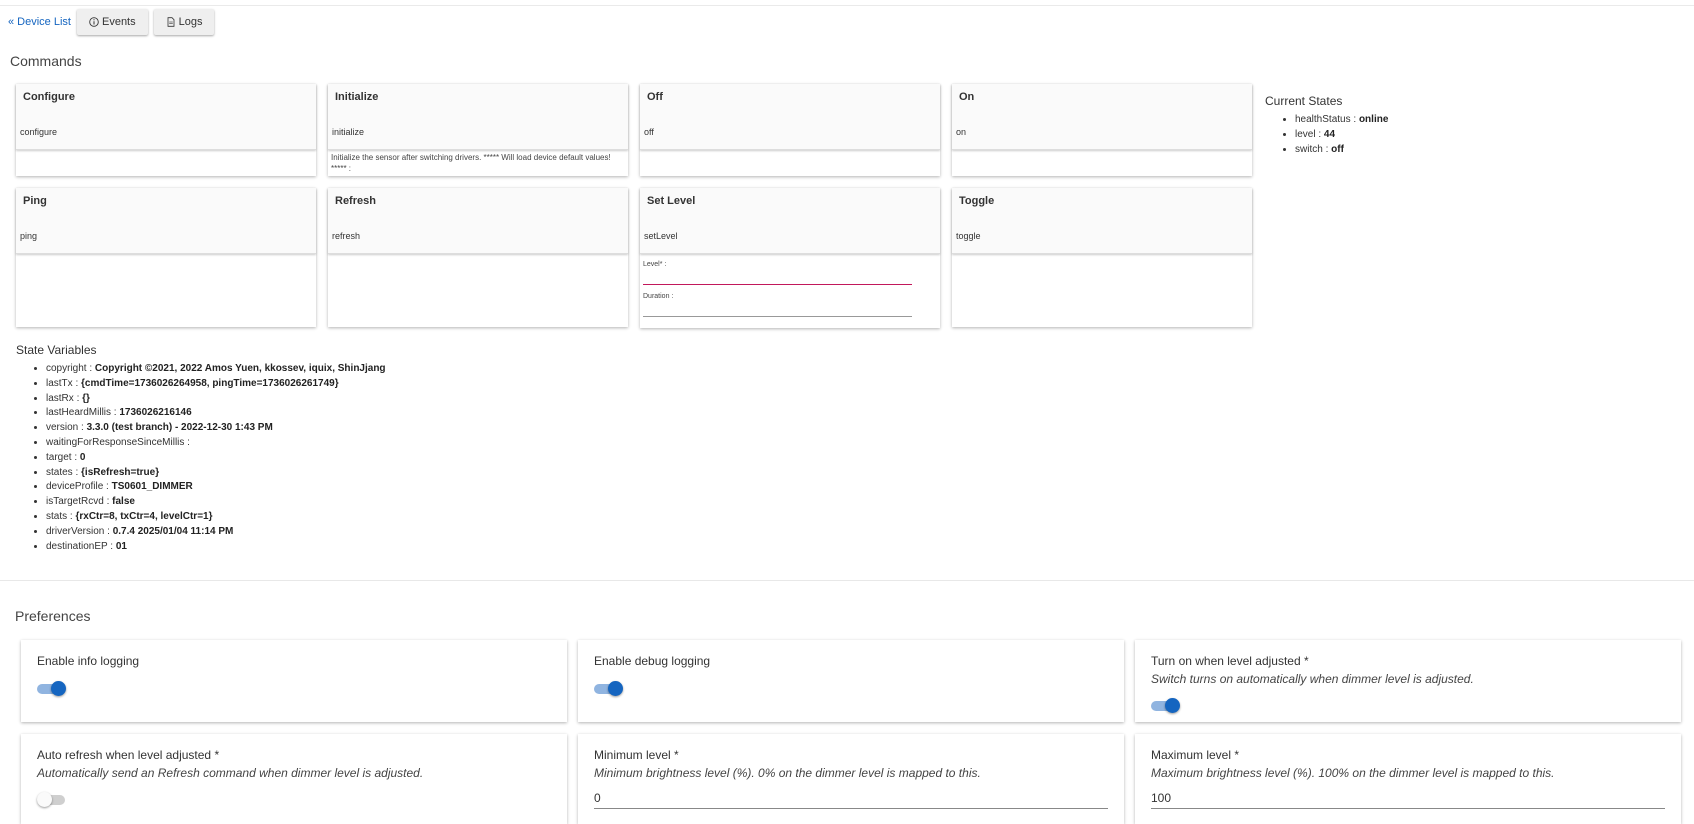  What do you see at coordinates (777, 284) in the screenshot?
I see `level-input-underline` at bounding box center [777, 284].